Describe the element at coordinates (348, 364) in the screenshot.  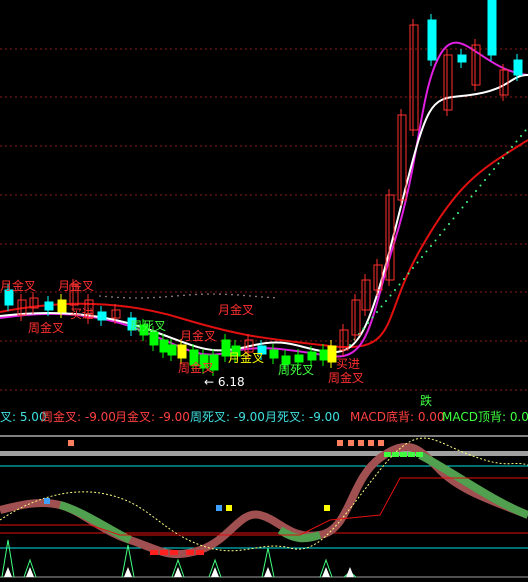
I see `signal-label: 买进` at that location.